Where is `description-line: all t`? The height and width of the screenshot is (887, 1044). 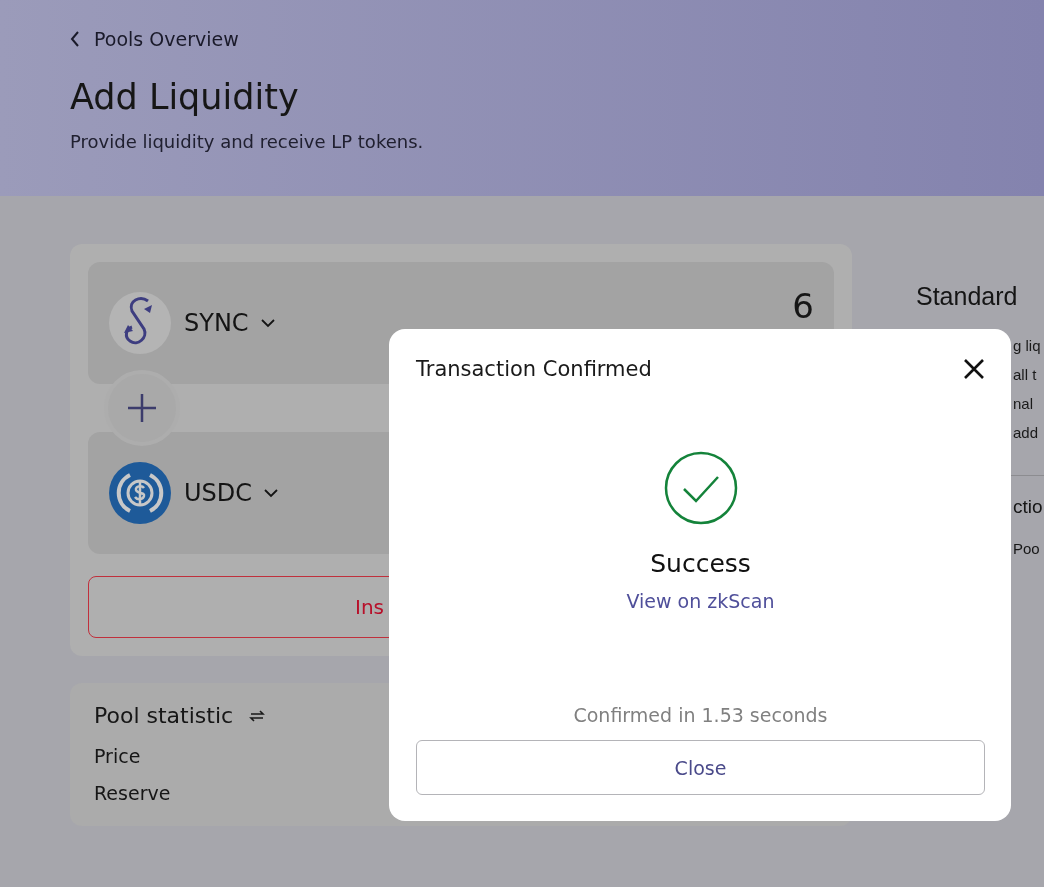 description-line: all t is located at coordinates (1025, 375).